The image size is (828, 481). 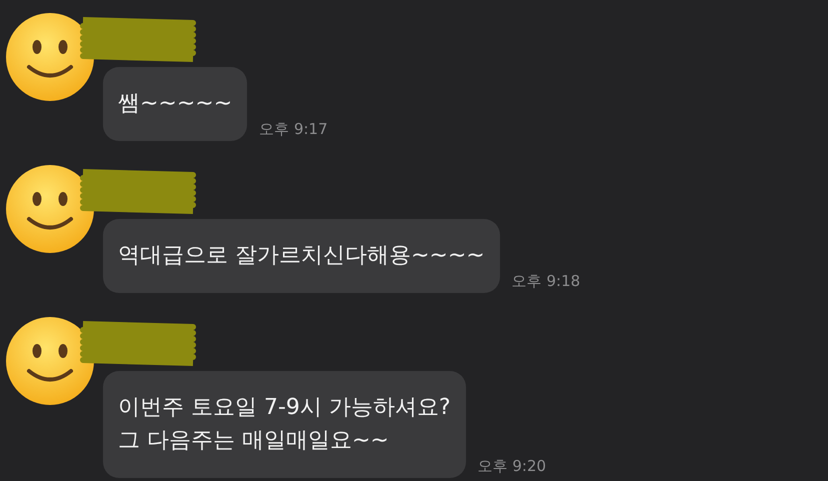 I want to click on message-bubble: 역대급으로 잘가르치신다해용~~~~, so click(x=301, y=256).